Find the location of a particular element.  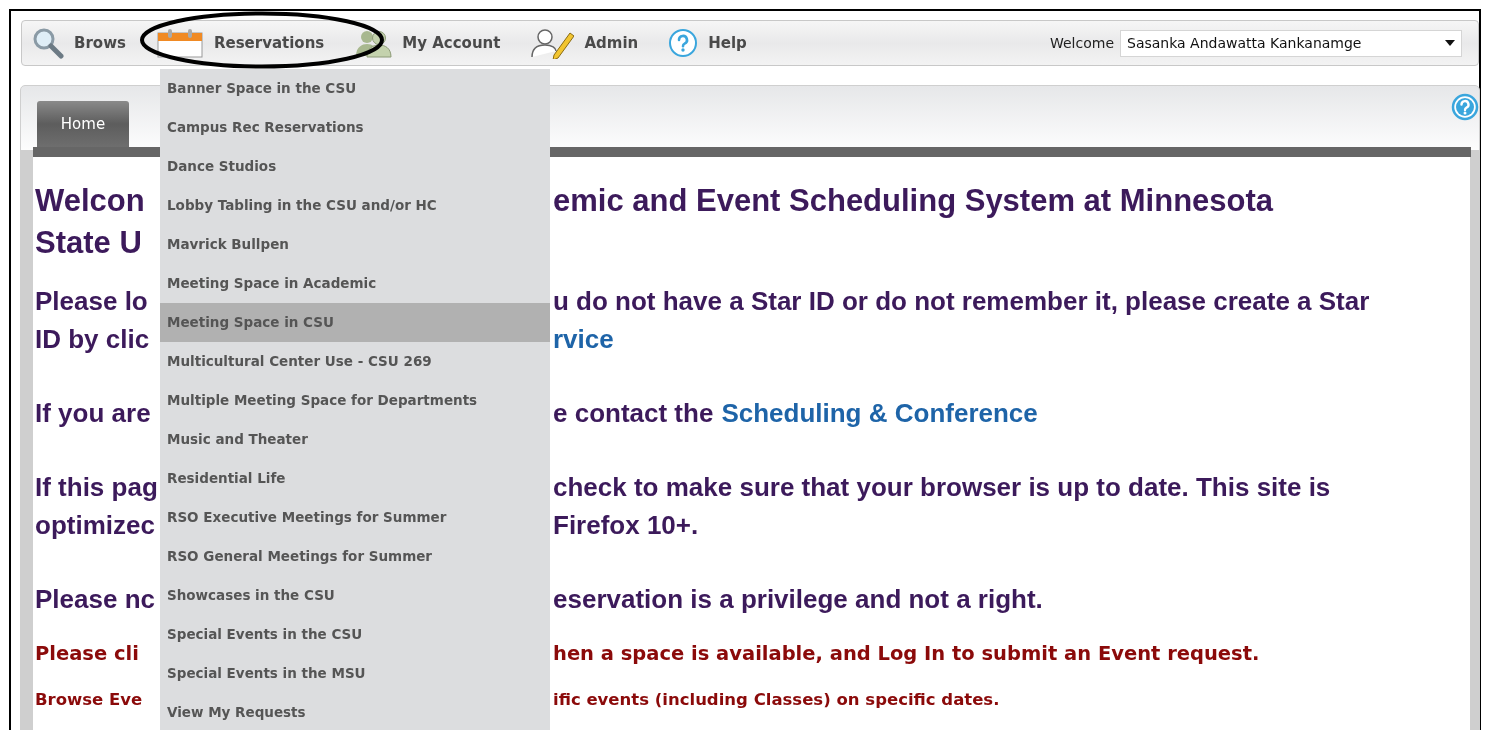

menu-item: Music and Theater is located at coordinates (355, 439).